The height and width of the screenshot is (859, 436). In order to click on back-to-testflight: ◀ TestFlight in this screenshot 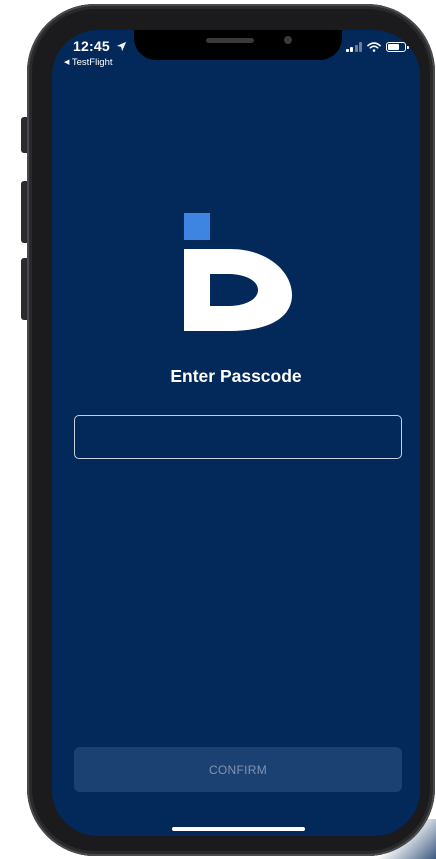, I will do `click(88, 62)`.